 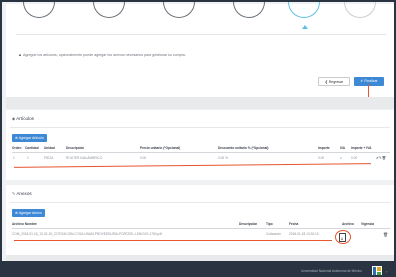 I want to click on back-button-label: Regresar, so click(x=336, y=82).